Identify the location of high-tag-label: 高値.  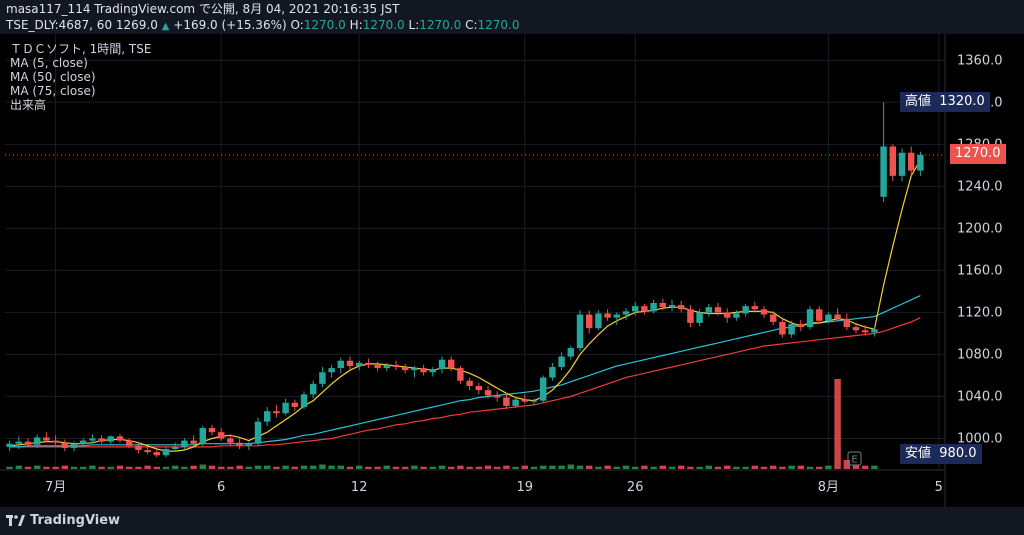
(918, 101).